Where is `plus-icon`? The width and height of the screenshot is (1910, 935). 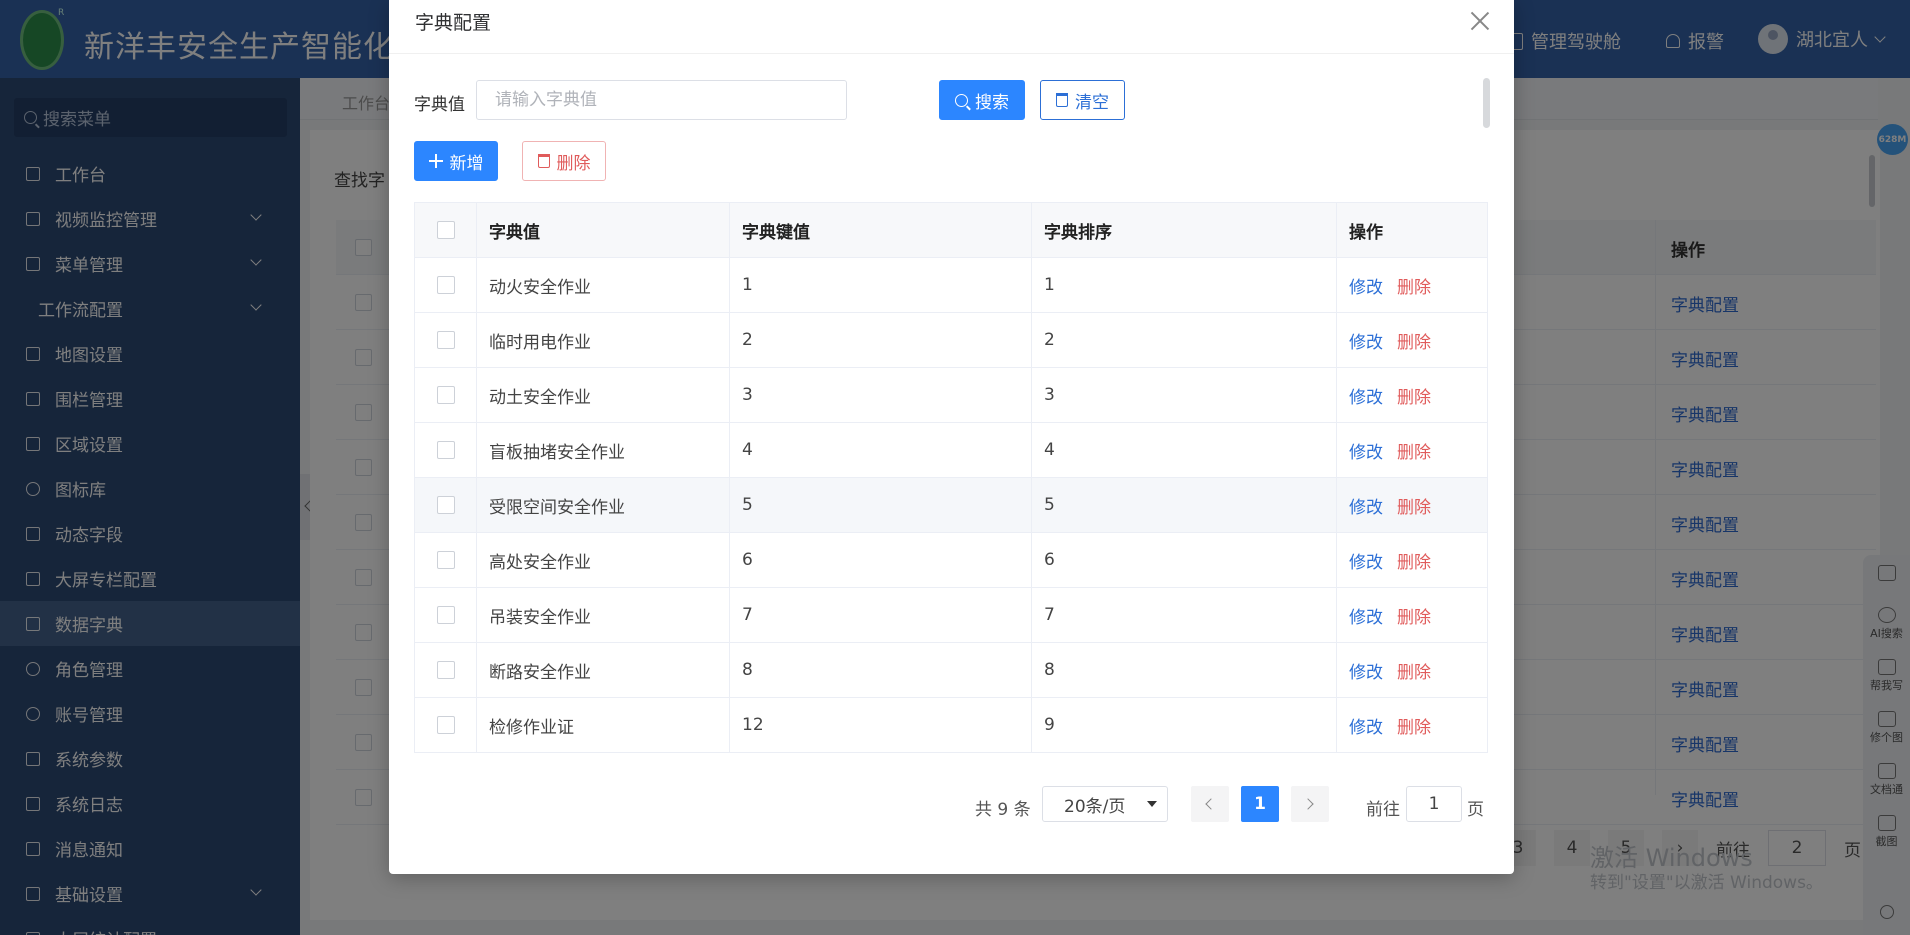 plus-icon is located at coordinates (435, 161).